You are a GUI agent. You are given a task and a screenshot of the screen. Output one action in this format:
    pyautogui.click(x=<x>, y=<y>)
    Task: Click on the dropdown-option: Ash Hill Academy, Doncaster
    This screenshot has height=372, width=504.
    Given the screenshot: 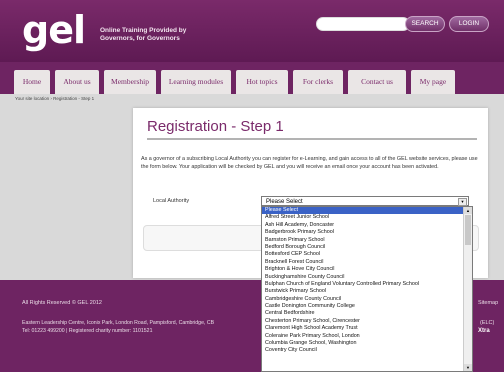 What is the action you would take?
    pyautogui.click(x=367, y=225)
    